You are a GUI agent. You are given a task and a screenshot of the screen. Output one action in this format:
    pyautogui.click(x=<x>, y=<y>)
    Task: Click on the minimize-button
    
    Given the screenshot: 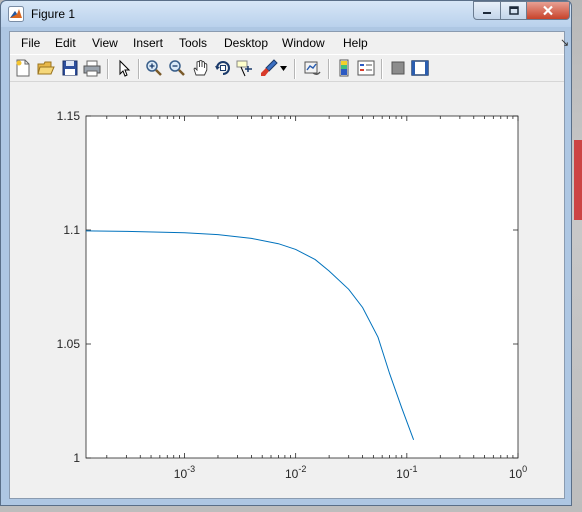 What is the action you would take?
    pyautogui.click(x=487, y=10)
    